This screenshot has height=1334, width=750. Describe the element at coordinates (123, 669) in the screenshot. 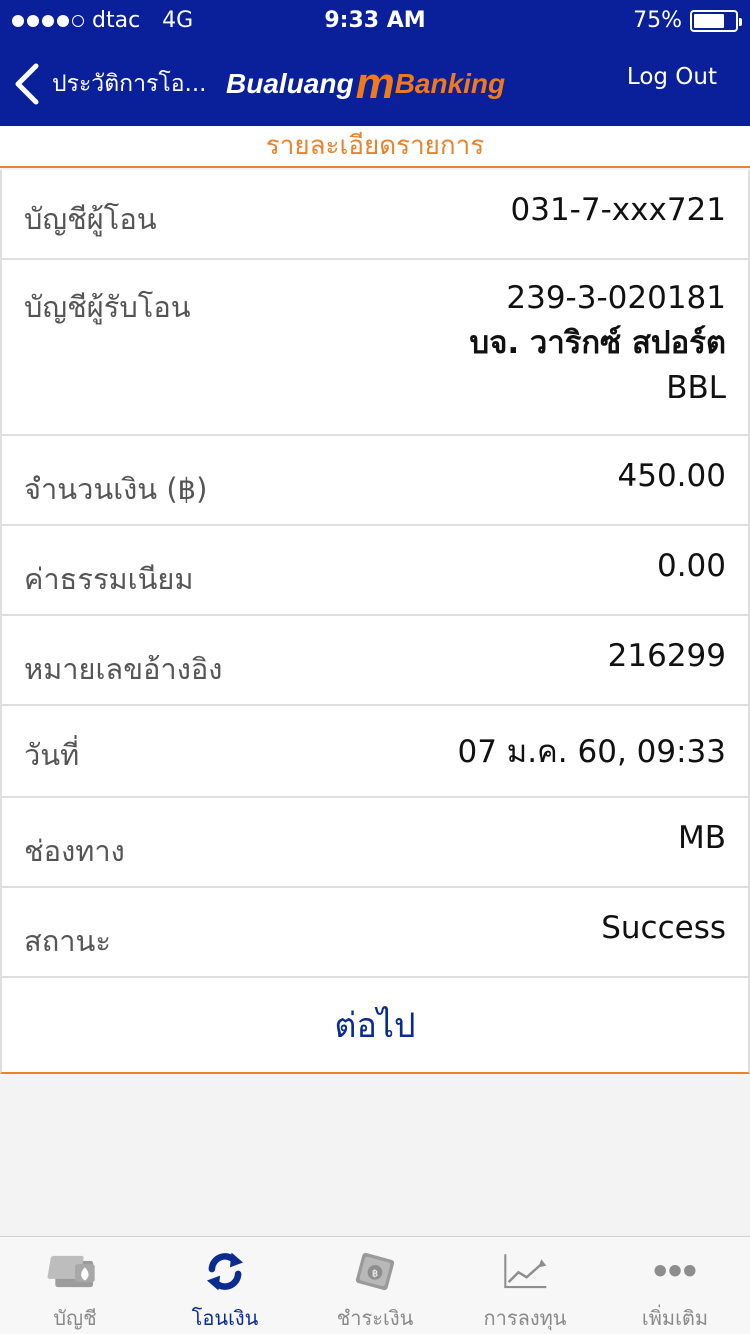

I see `reference-label: หมายเลขอ้างอิง` at that location.